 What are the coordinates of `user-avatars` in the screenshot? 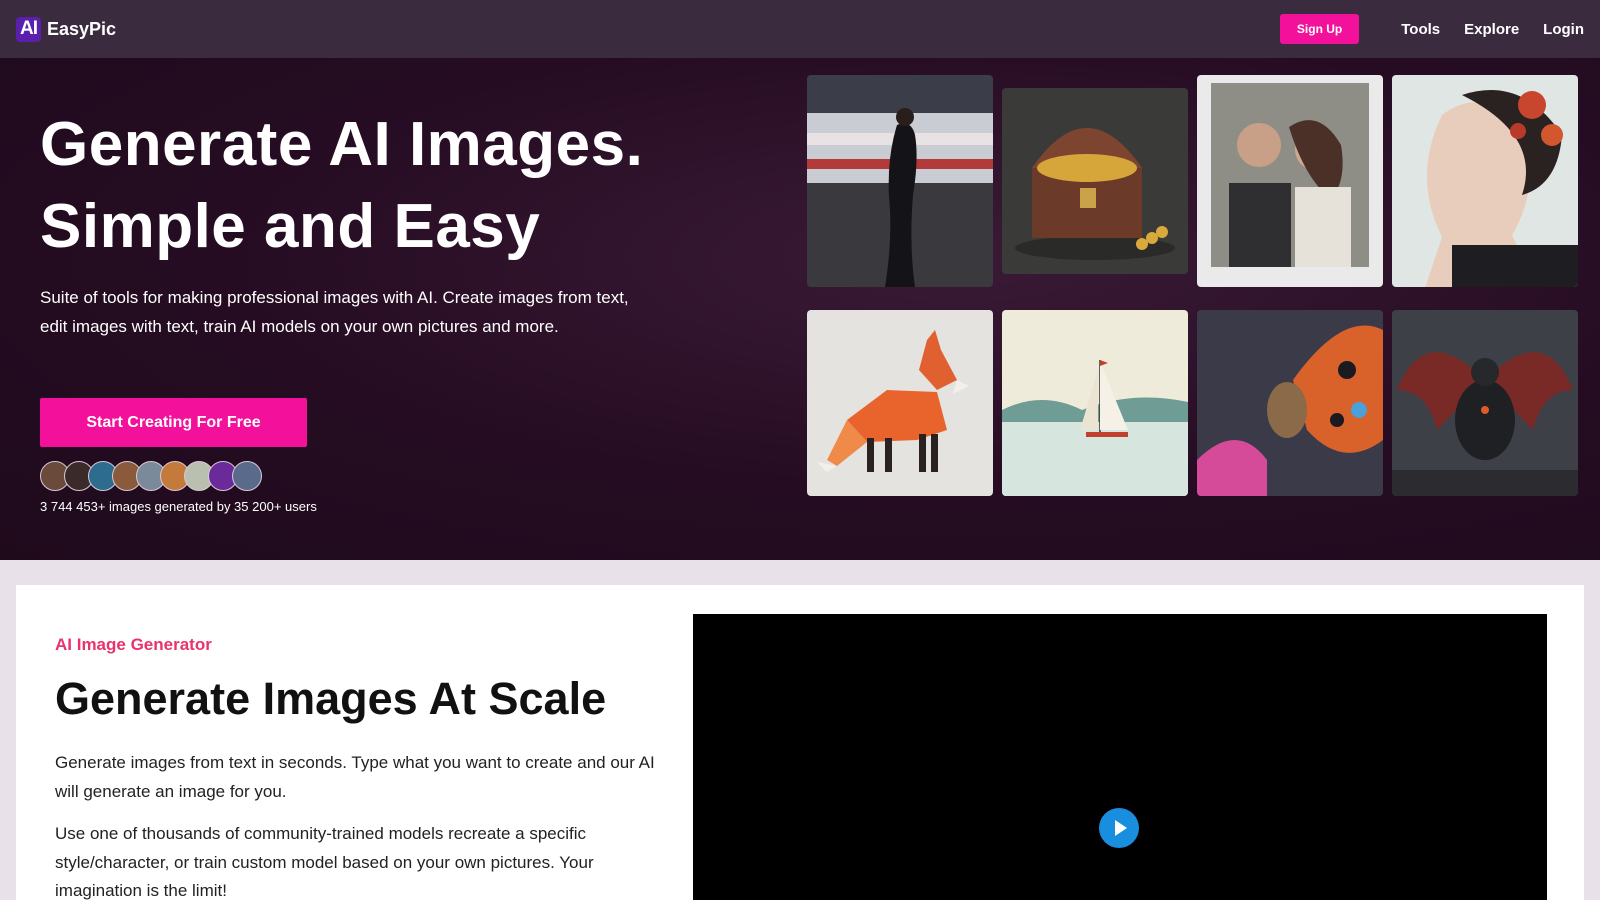 It's located at (151, 476).